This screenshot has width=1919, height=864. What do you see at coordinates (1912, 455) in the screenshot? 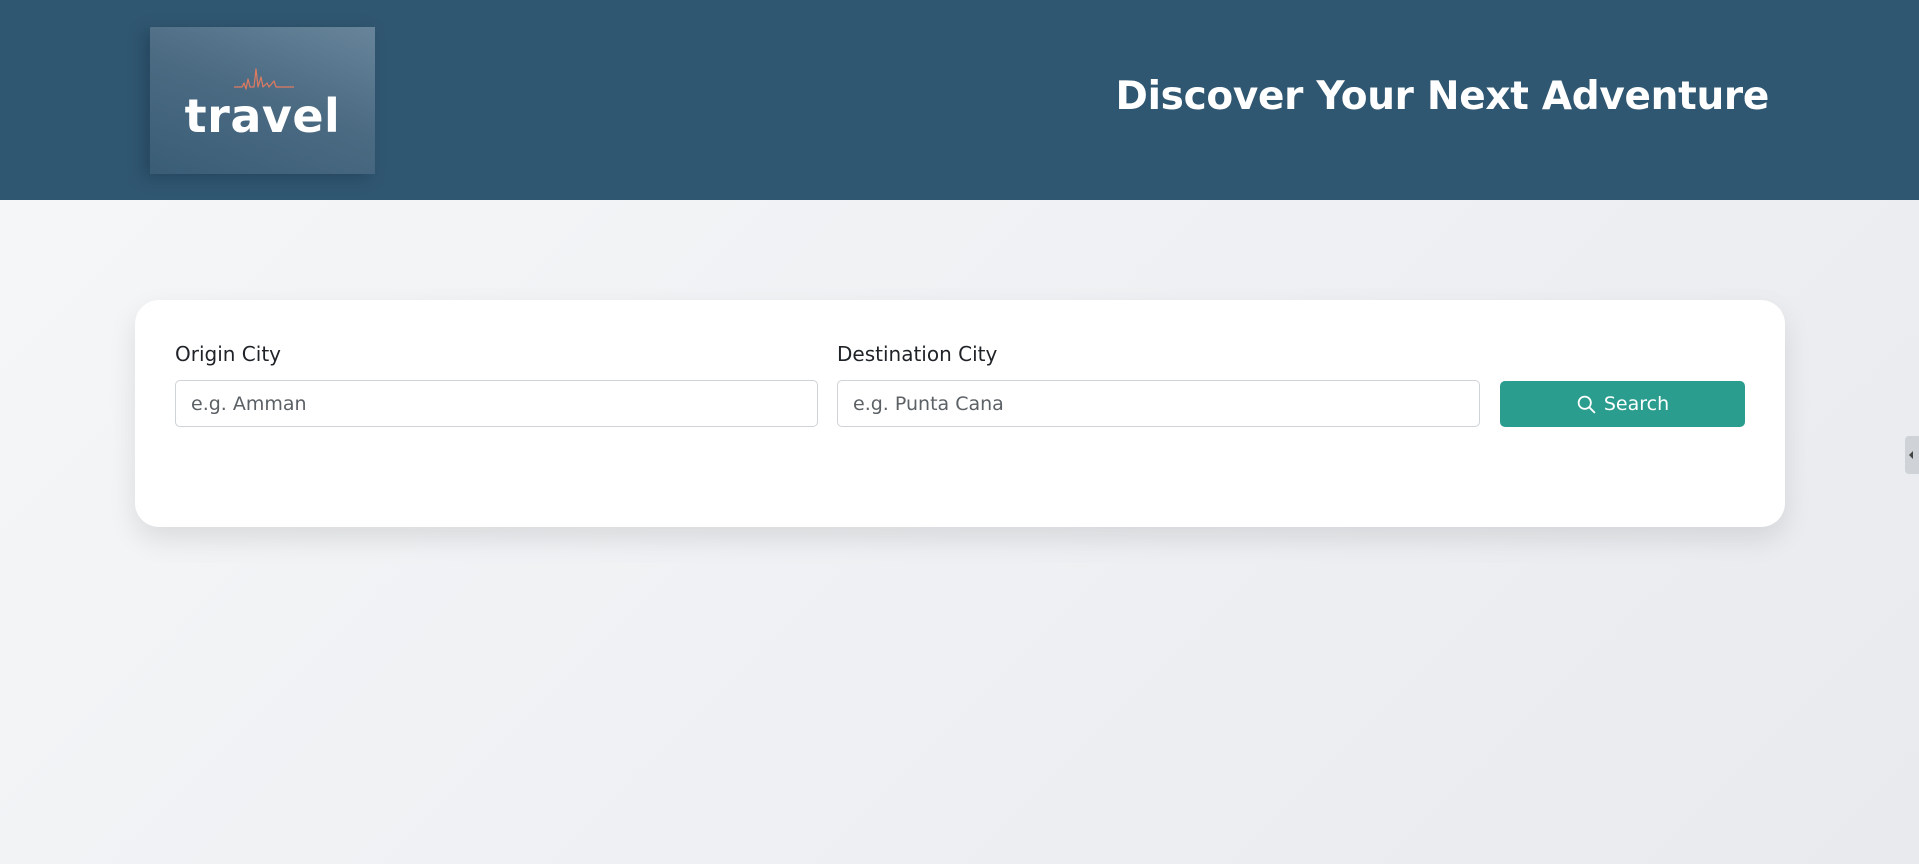
I see `side-panel-toggle` at bounding box center [1912, 455].